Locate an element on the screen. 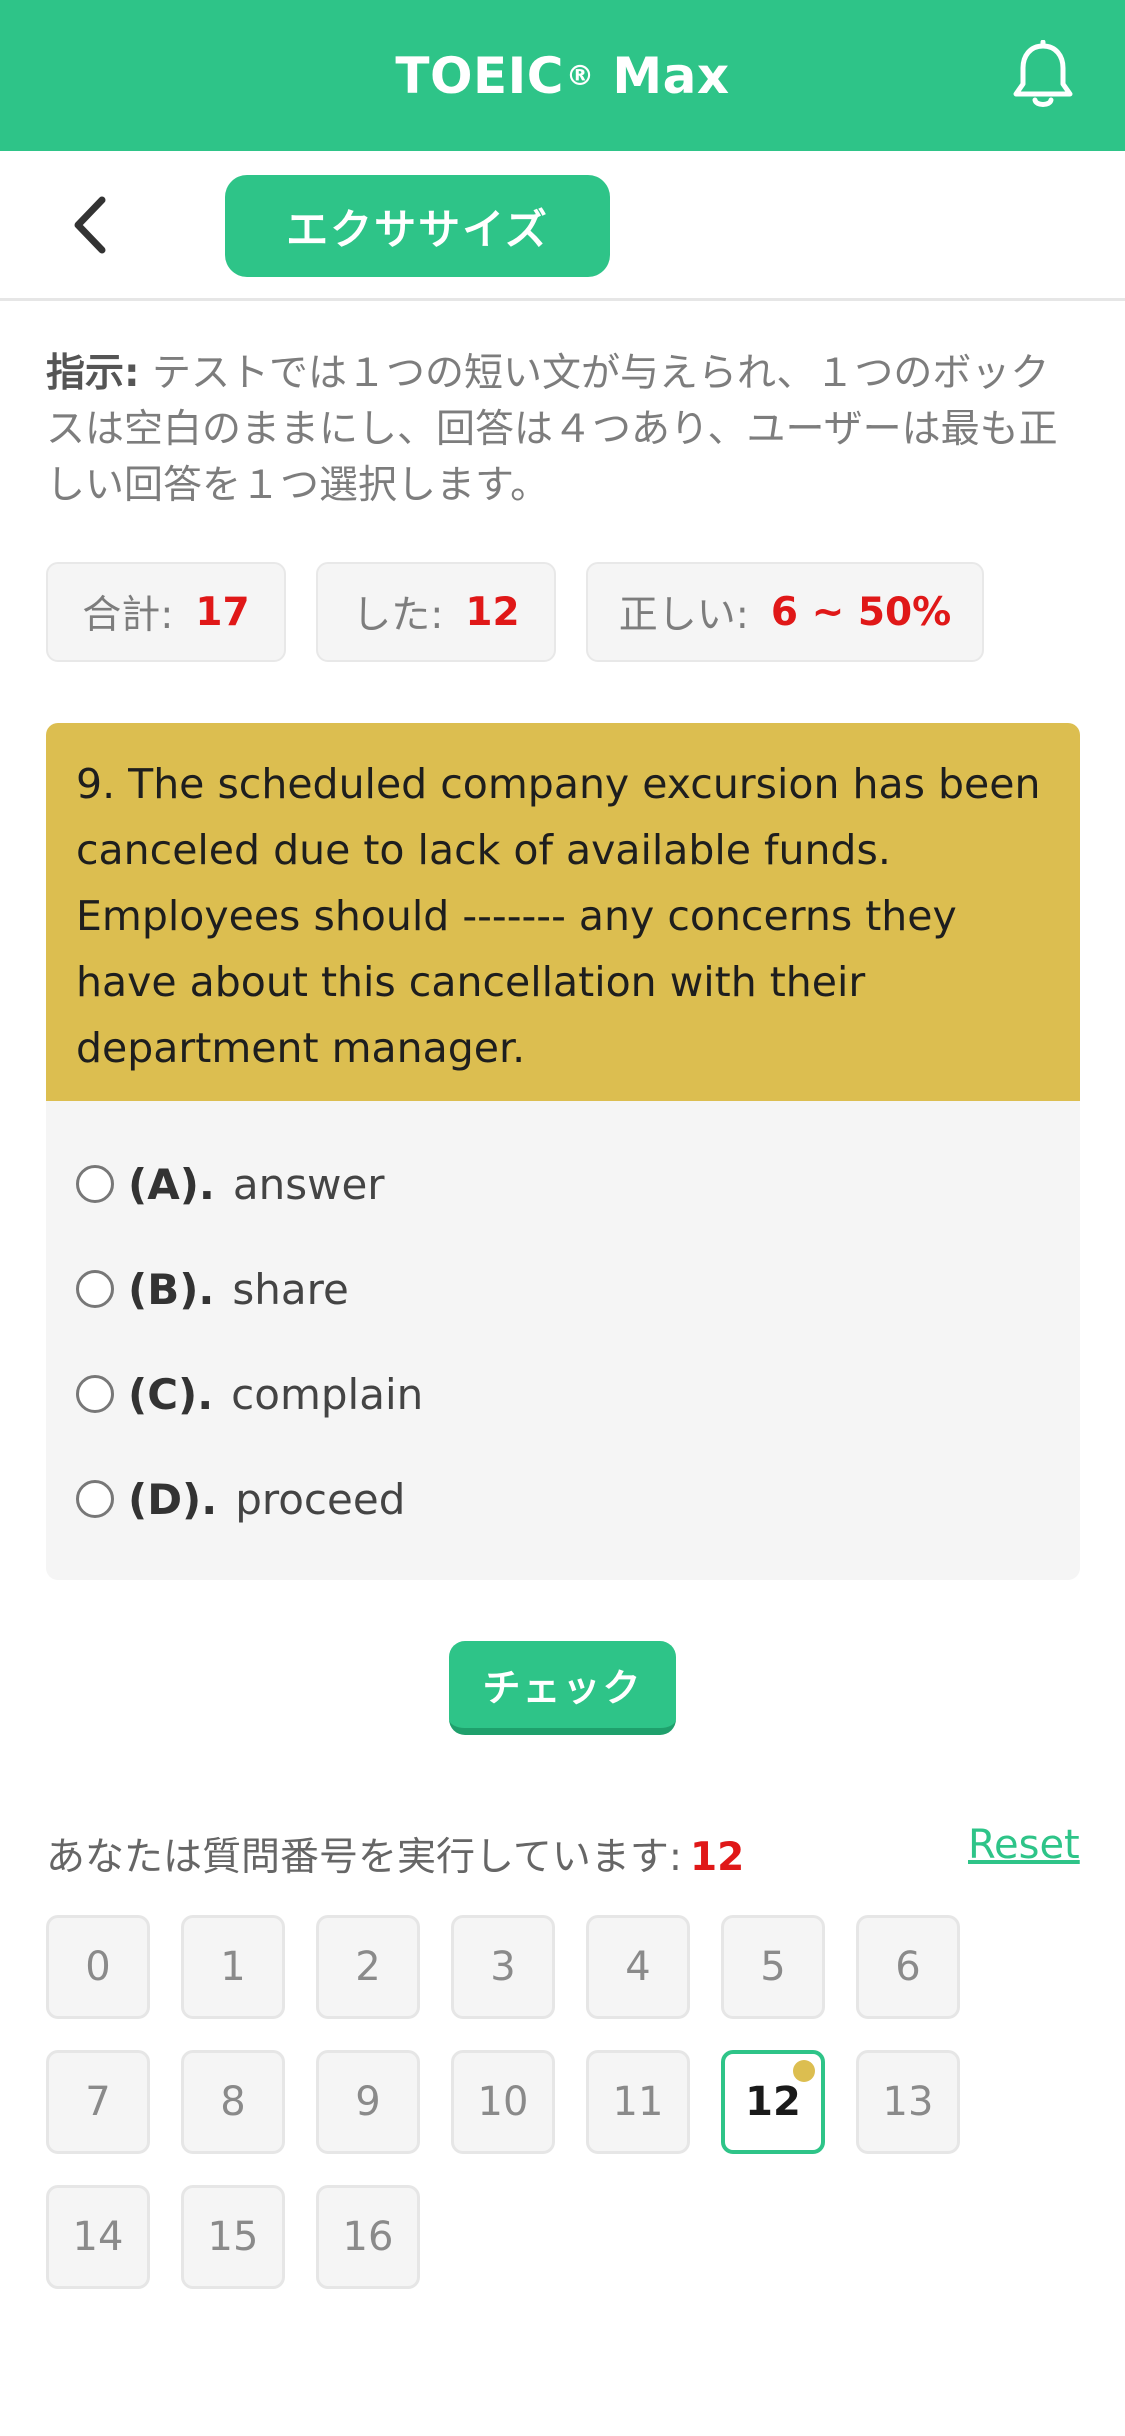 This screenshot has width=1125, height=2436. question-number-button: 16 is located at coordinates (368, 2237).